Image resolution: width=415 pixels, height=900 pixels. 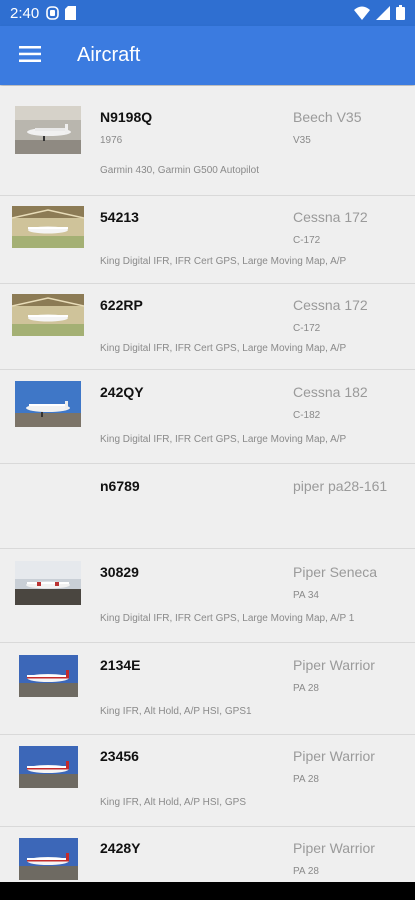 What do you see at coordinates (70, 15) in the screenshot?
I see `sd-card-icon` at bounding box center [70, 15].